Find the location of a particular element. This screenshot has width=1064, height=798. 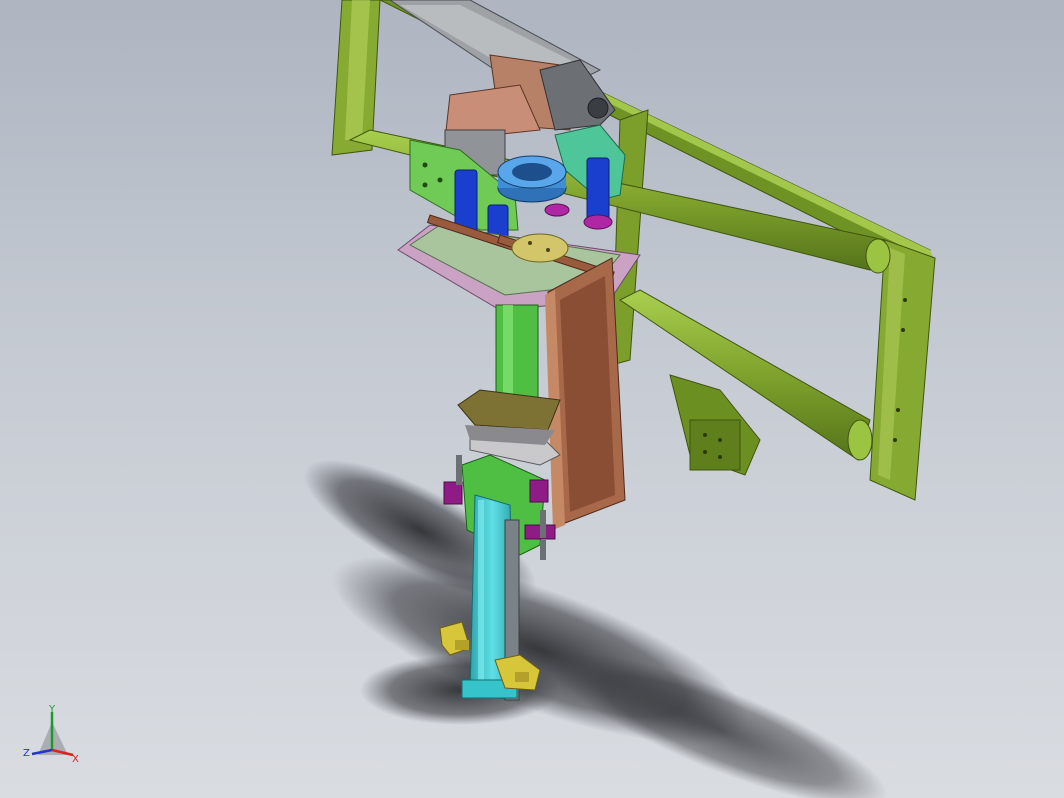

z-axis-label: Z is located at coordinates (26, 753).